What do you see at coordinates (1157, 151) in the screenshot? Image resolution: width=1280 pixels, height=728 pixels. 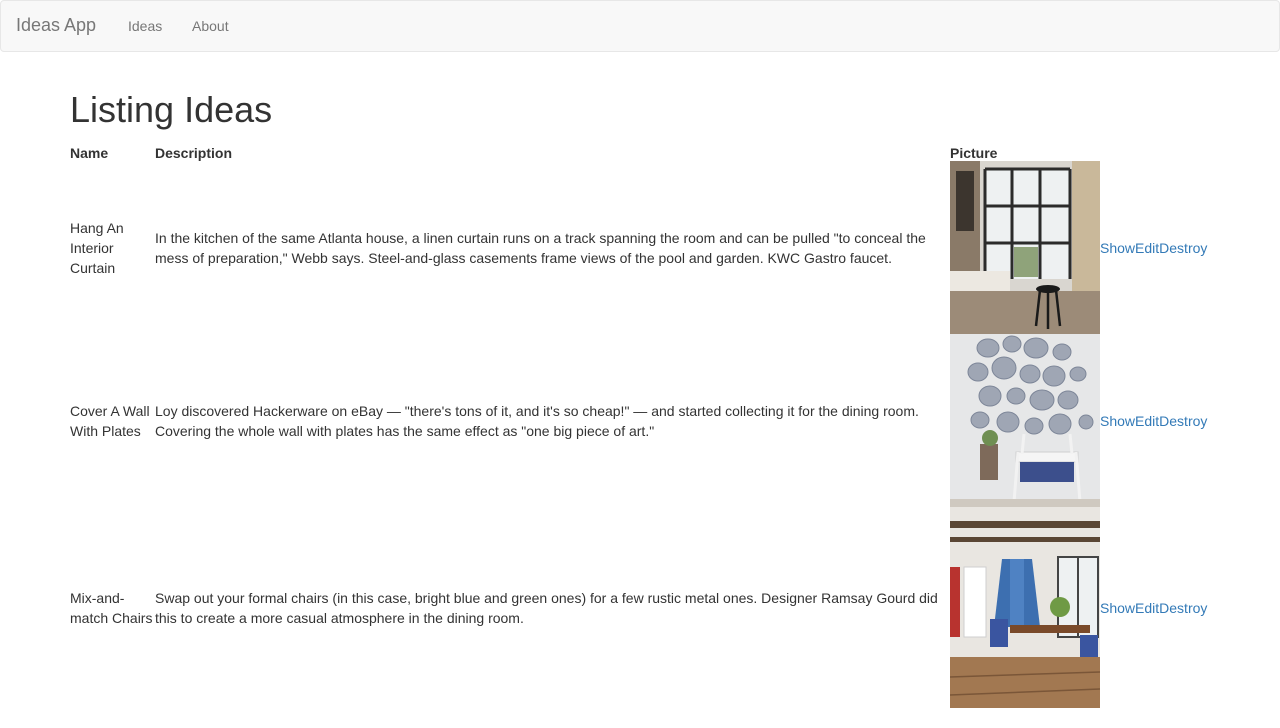 I see `column-header-actions` at bounding box center [1157, 151].